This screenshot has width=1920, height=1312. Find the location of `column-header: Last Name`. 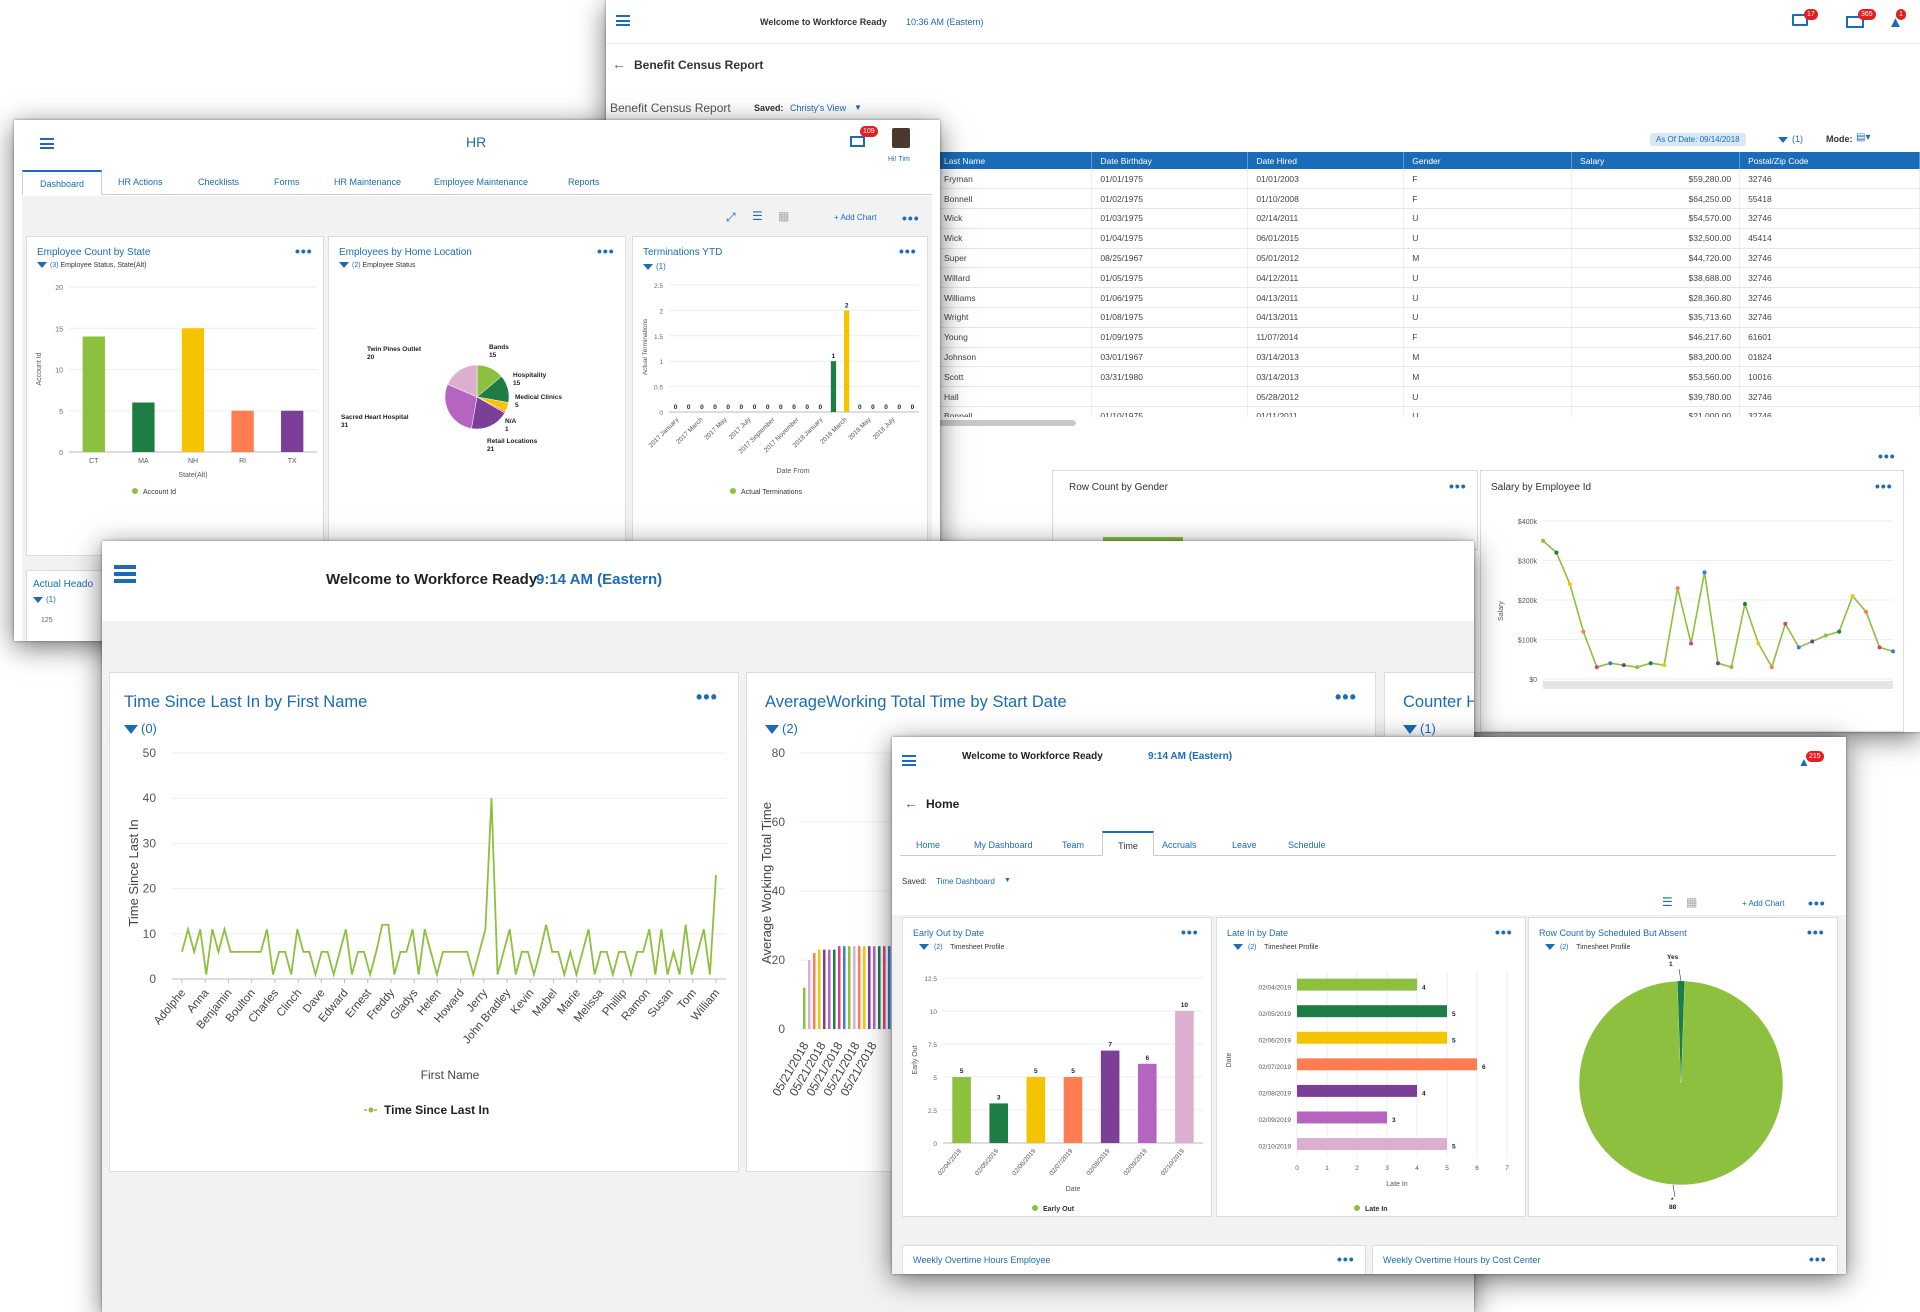

column-header: Last Name is located at coordinates (1014, 160).